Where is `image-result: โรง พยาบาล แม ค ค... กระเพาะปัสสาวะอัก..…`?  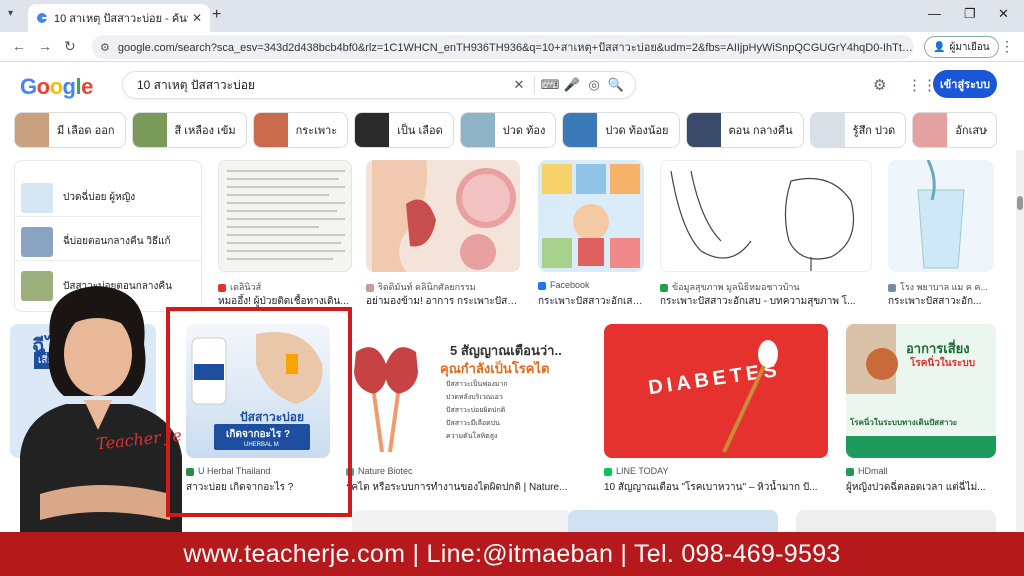 image-result: โรง พยาบาล แม ค ค... กระเพาะปัสสาวะอัก..… is located at coordinates (941, 234).